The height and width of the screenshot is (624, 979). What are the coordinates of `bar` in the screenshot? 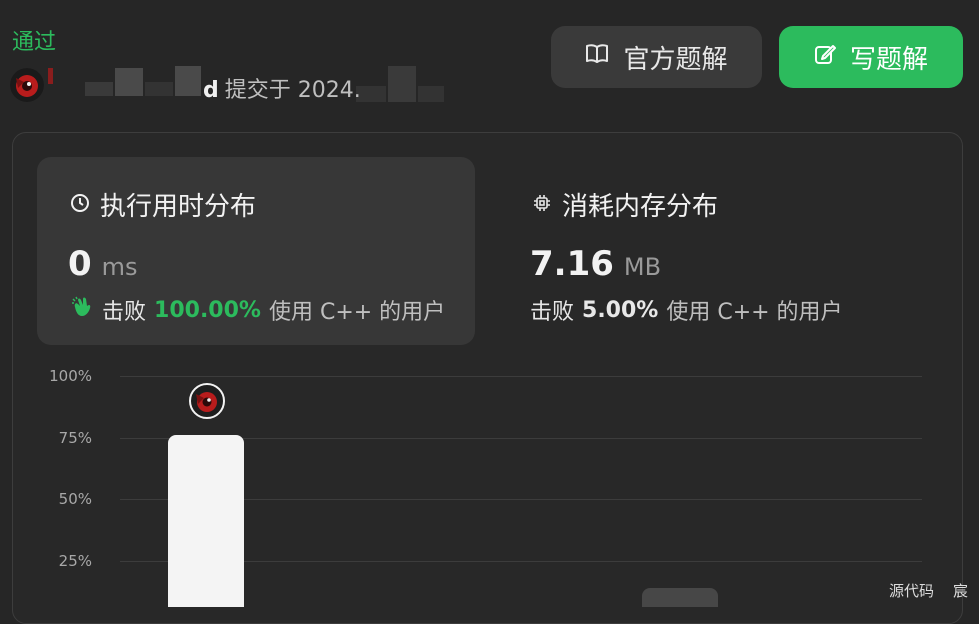 It's located at (680, 597).